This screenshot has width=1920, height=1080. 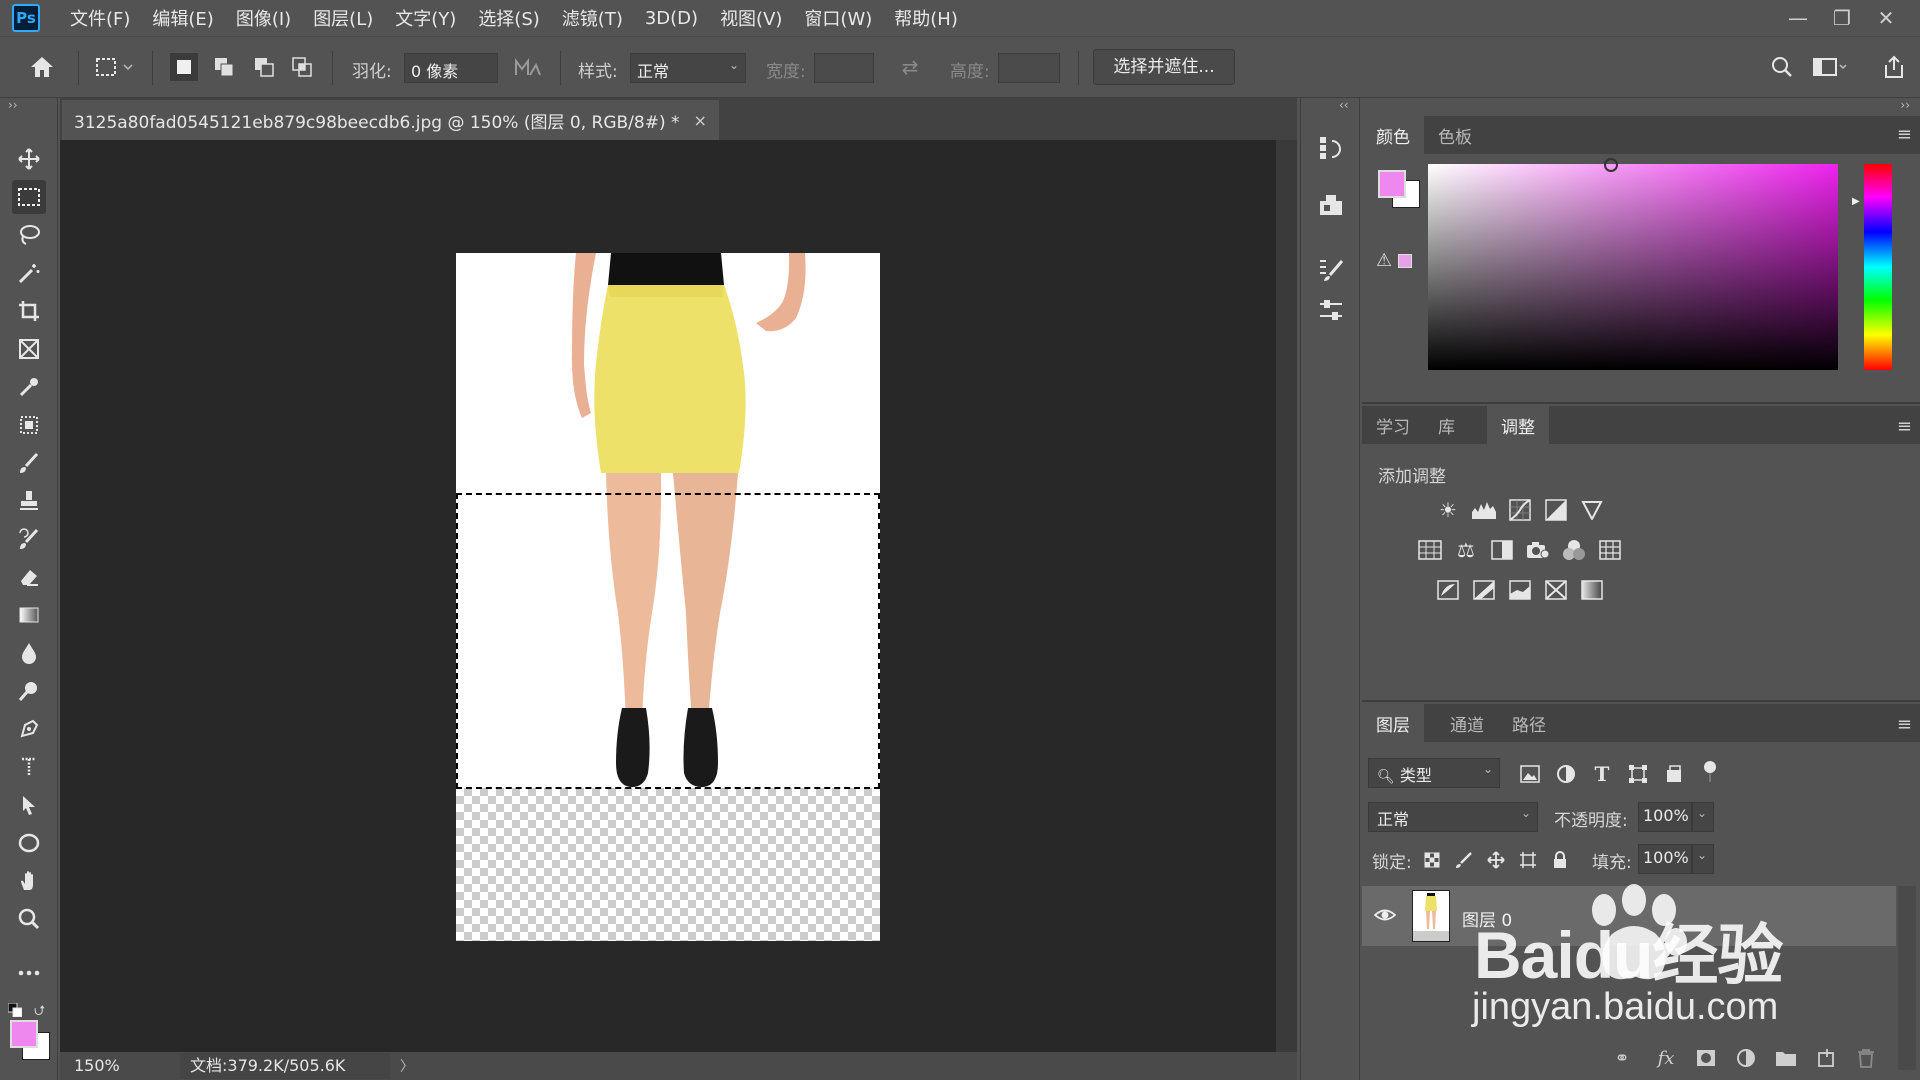 What do you see at coordinates (29, 349) in the screenshot?
I see `frame-tool-icon` at bounding box center [29, 349].